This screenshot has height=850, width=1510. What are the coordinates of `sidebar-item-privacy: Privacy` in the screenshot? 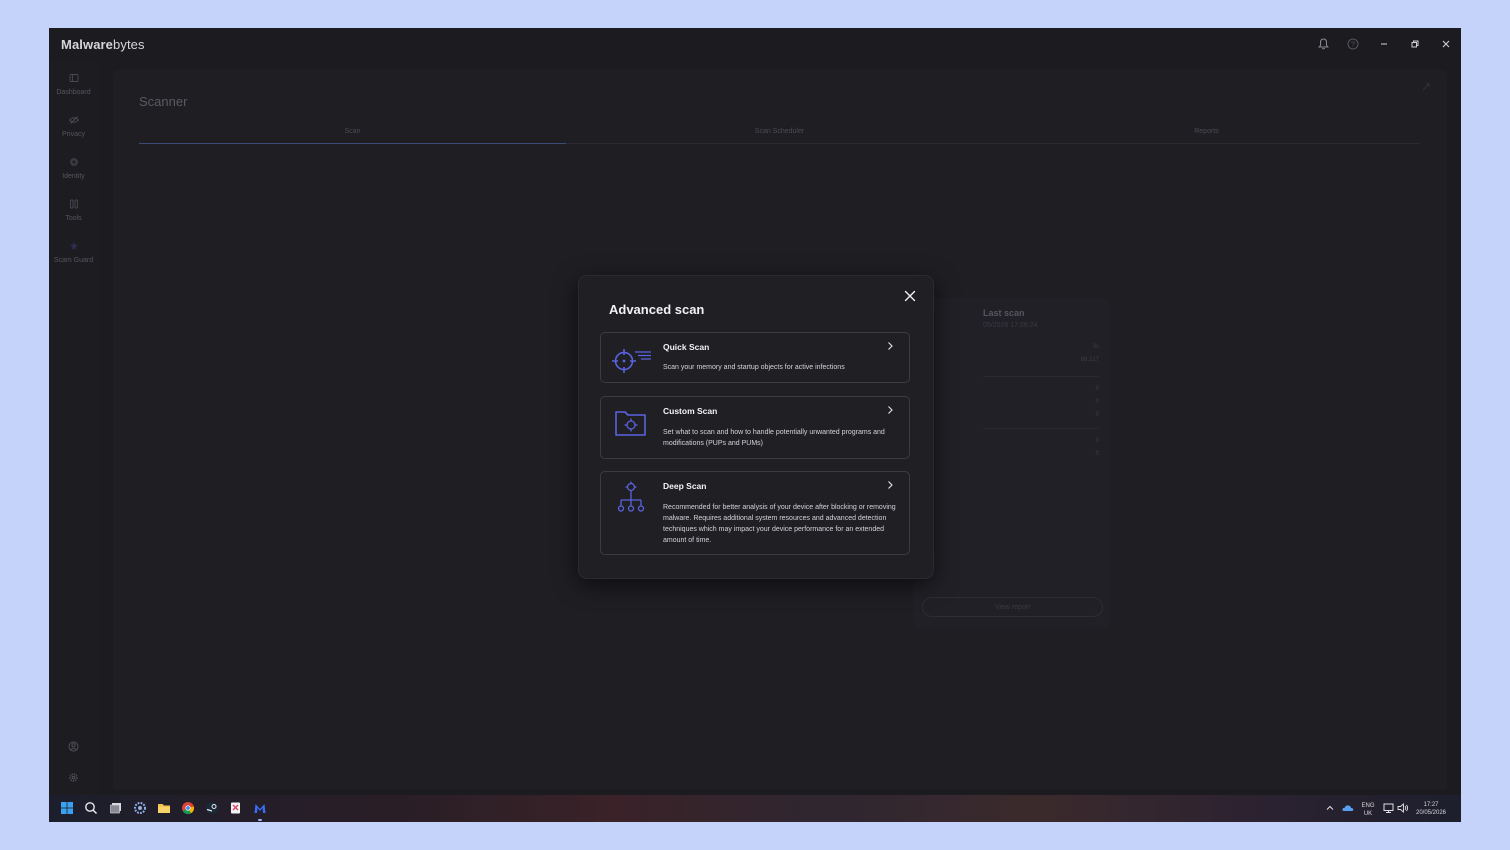 It's located at (73, 126).